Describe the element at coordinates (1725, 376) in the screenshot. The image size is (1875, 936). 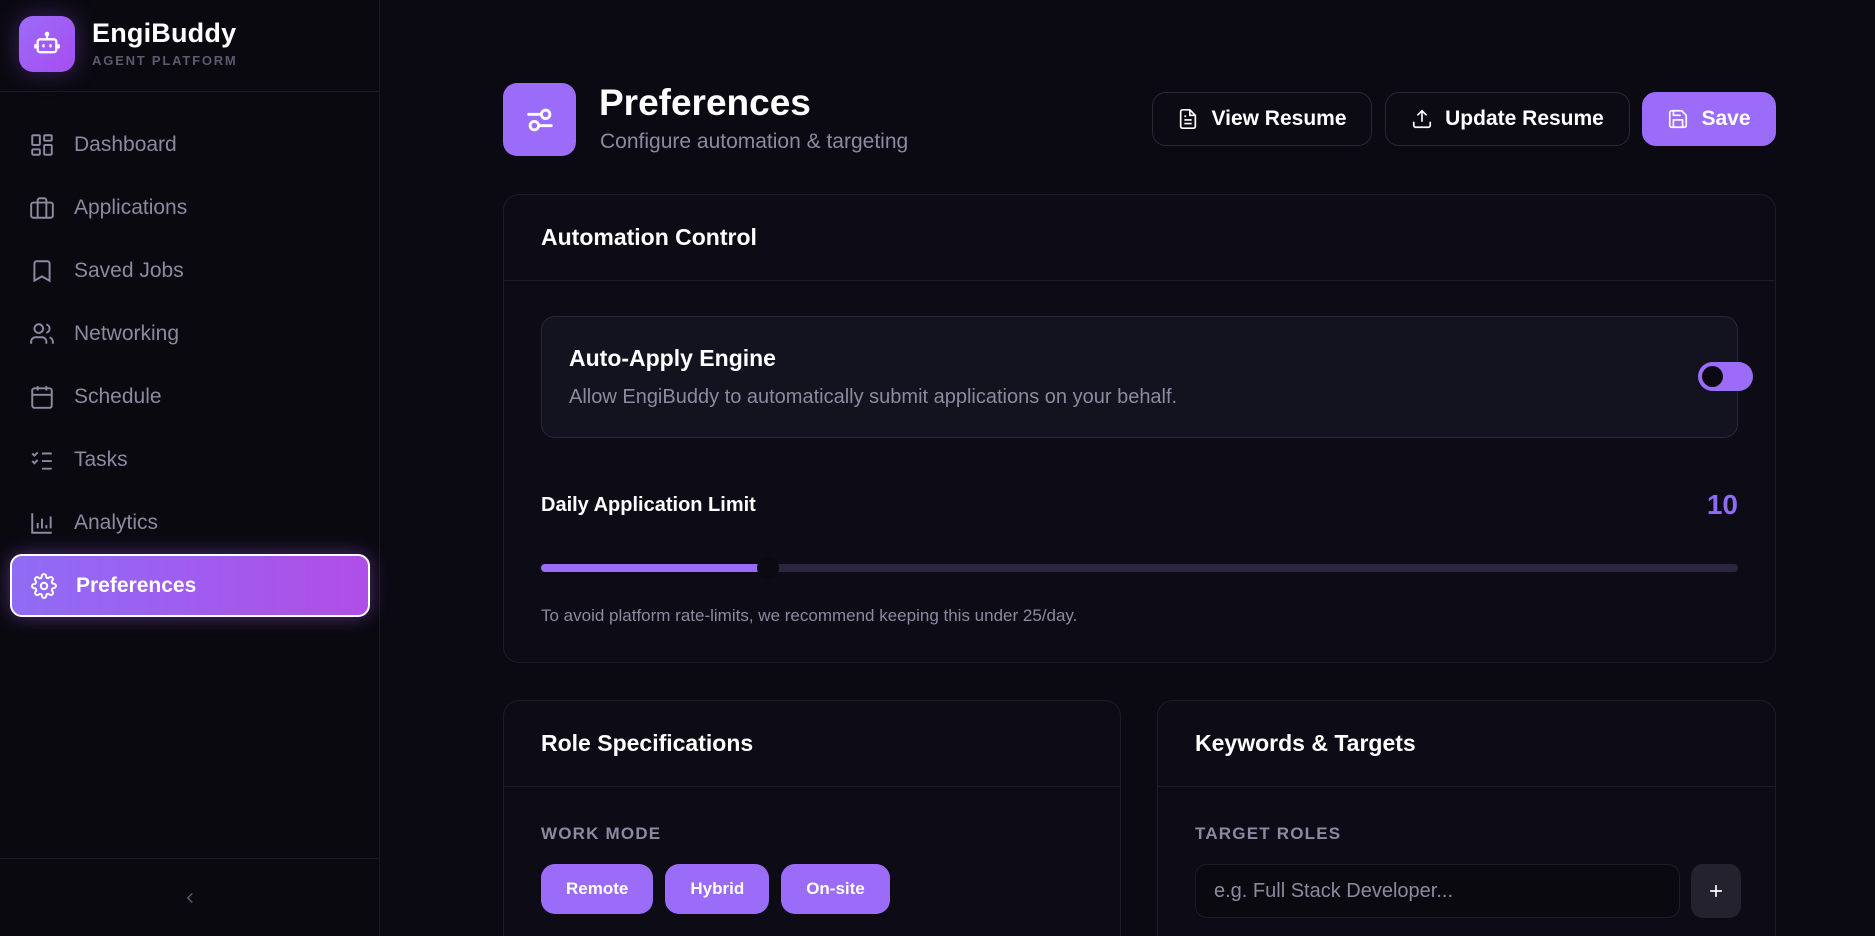
I see `auto-apply-toggle` at that location.